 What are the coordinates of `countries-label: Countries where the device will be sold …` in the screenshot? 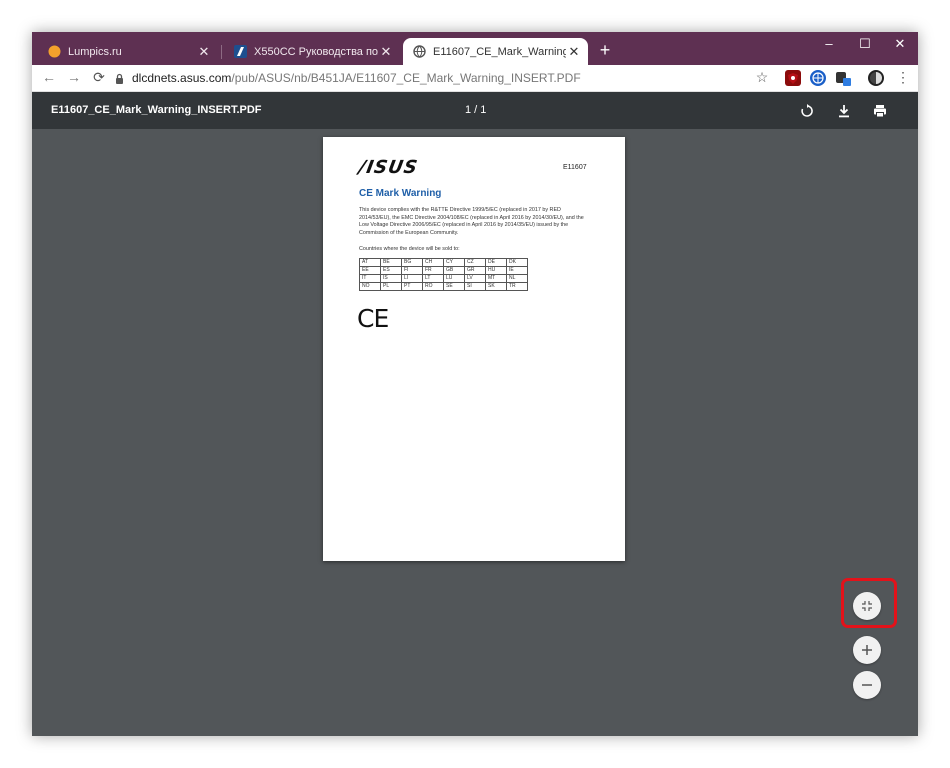 It's located at (409, 249).